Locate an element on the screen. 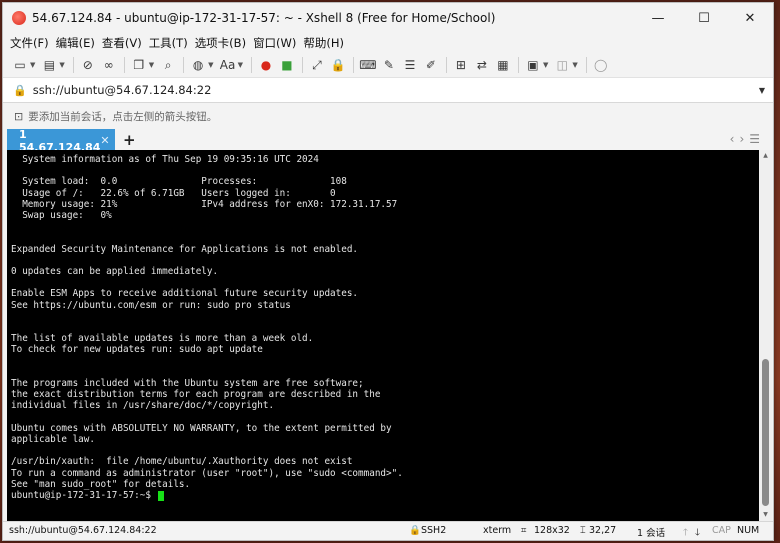  globe-dropdown-icon: ▼ is located at coordinates (210, 65).